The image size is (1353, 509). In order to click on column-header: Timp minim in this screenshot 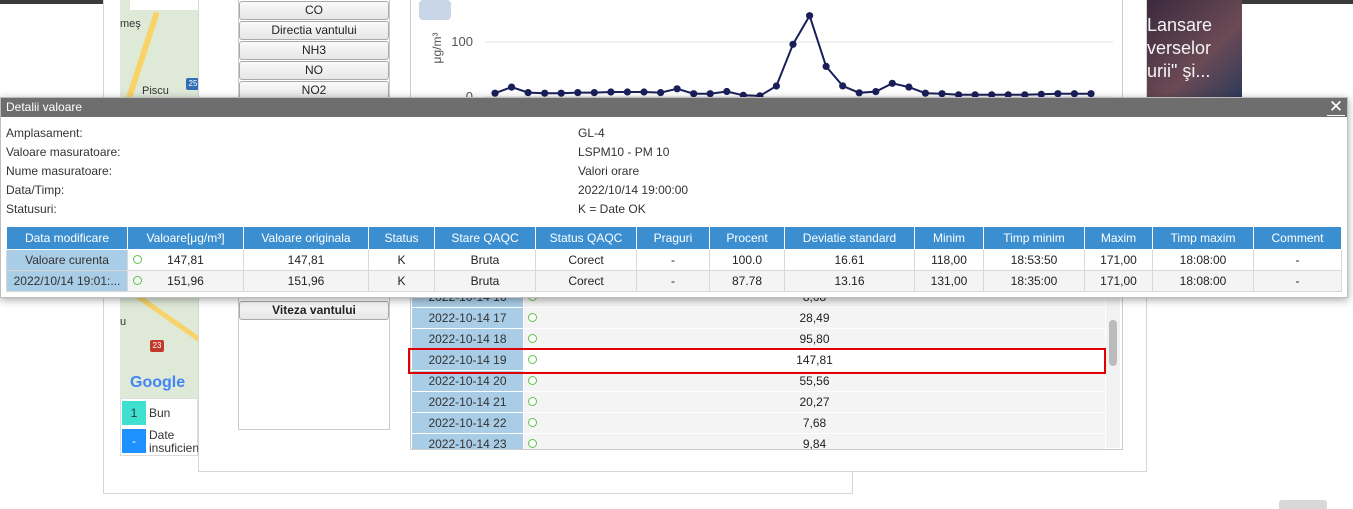, I will do `click(1034, 238)`.